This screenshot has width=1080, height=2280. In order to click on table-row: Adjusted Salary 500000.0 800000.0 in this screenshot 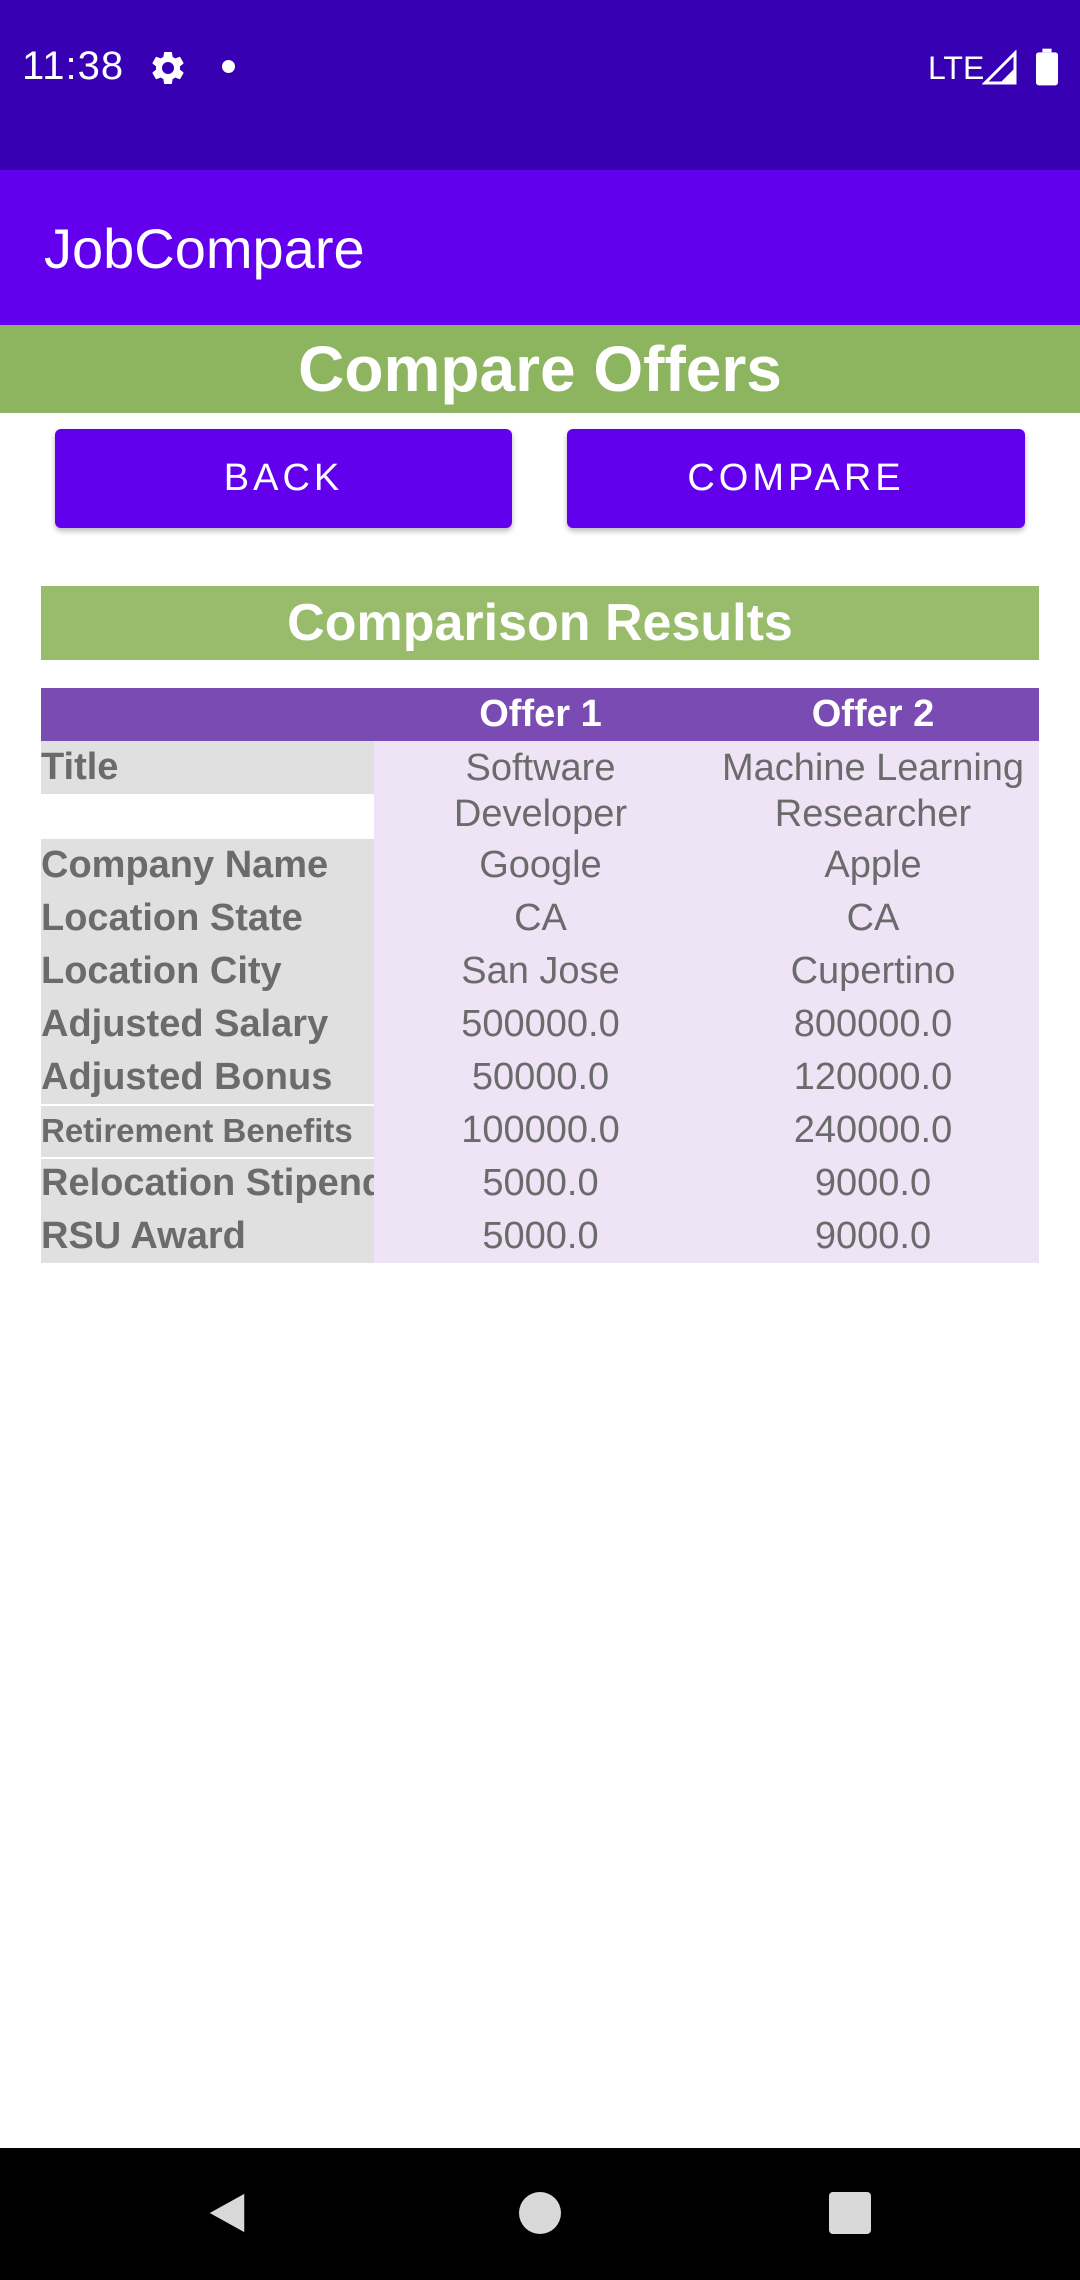, I will do `click(540, 1024)`.